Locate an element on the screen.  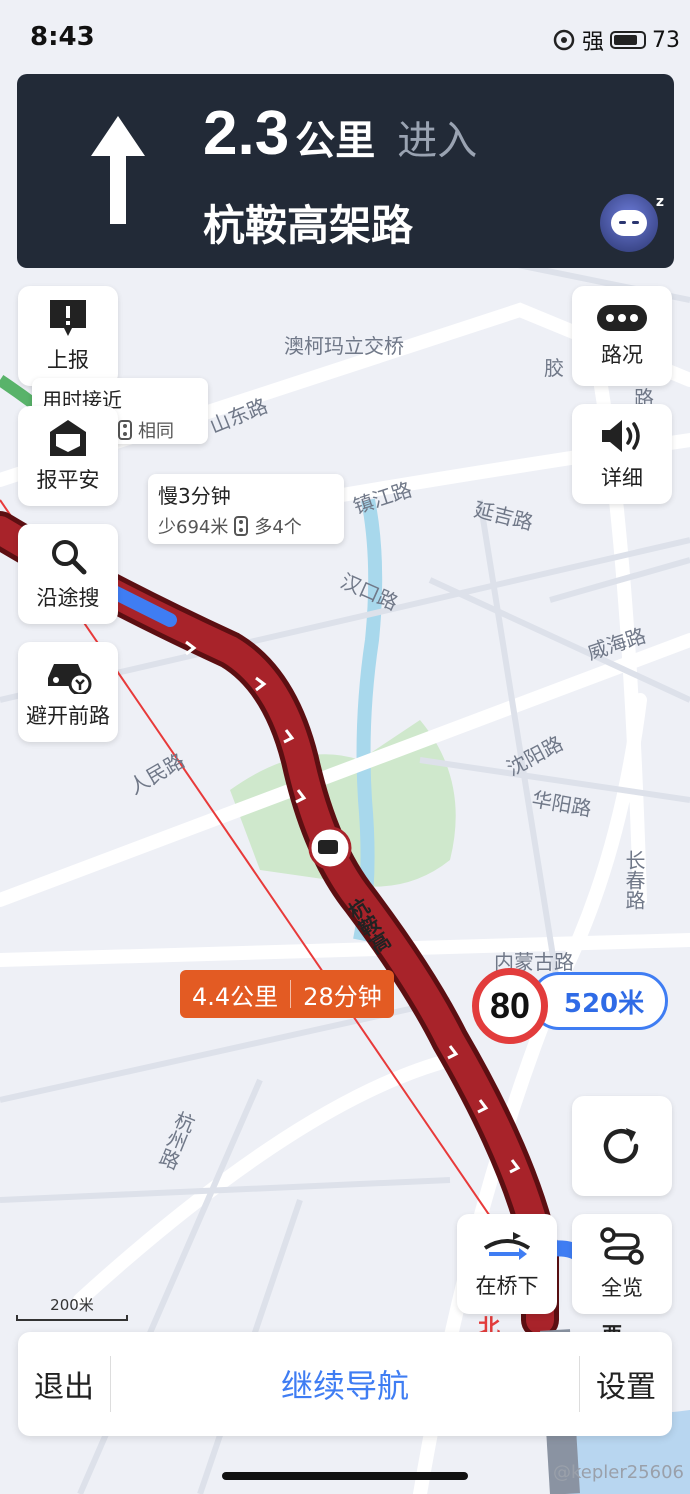
status-indicators: 强 73 is located at coordinates (616, 40).